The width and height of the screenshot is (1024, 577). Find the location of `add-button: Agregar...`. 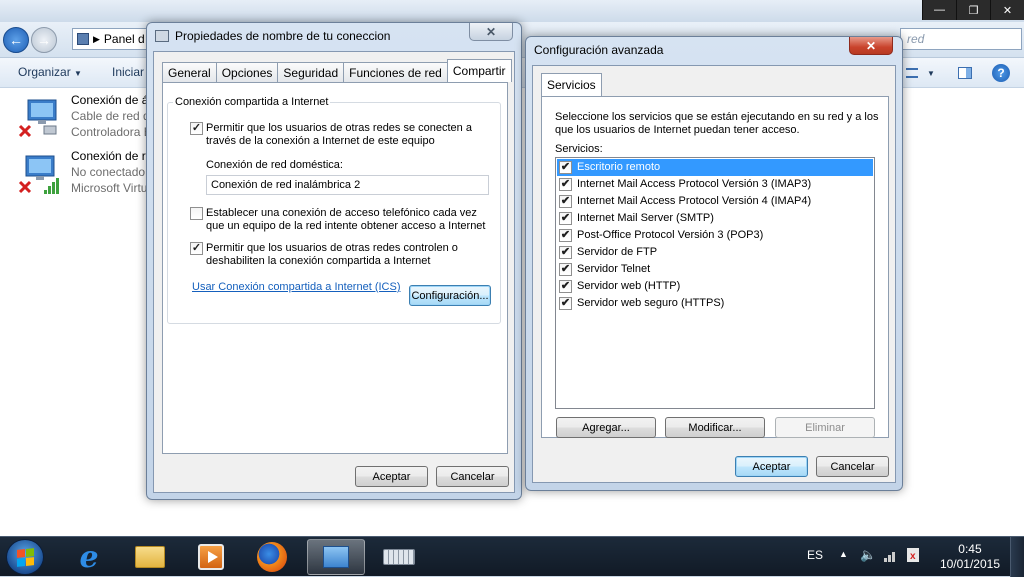

add-button: Agregar... is located at coordinates (606, 427).